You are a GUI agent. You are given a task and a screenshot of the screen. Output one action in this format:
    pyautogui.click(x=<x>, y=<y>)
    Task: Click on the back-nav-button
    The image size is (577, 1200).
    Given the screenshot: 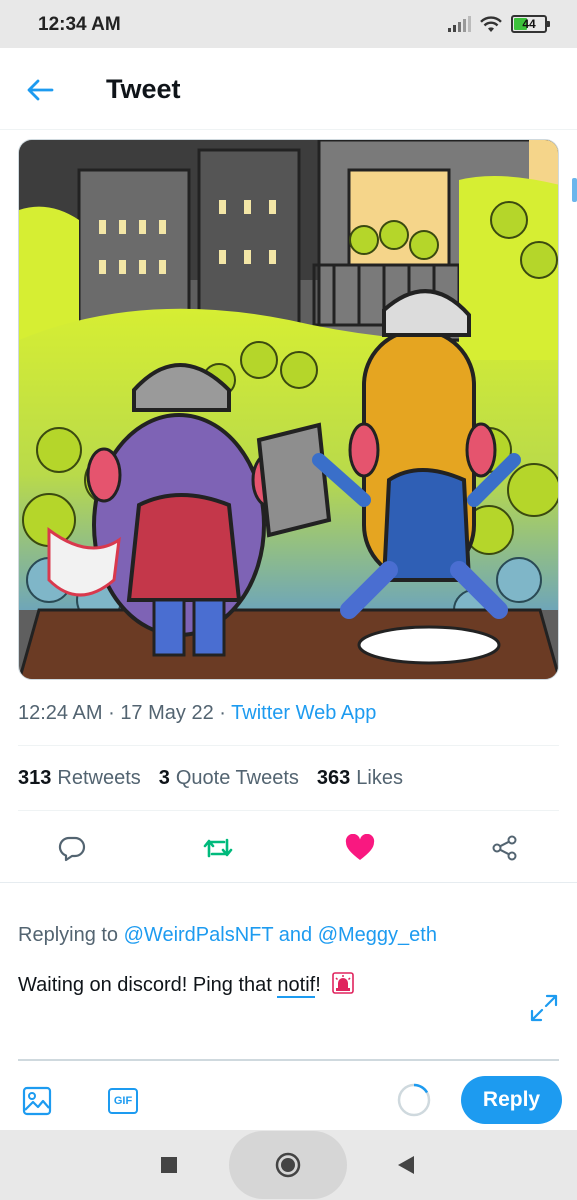 What is the action you would take?
    pyautogui.click(x=406, y=1165)
    